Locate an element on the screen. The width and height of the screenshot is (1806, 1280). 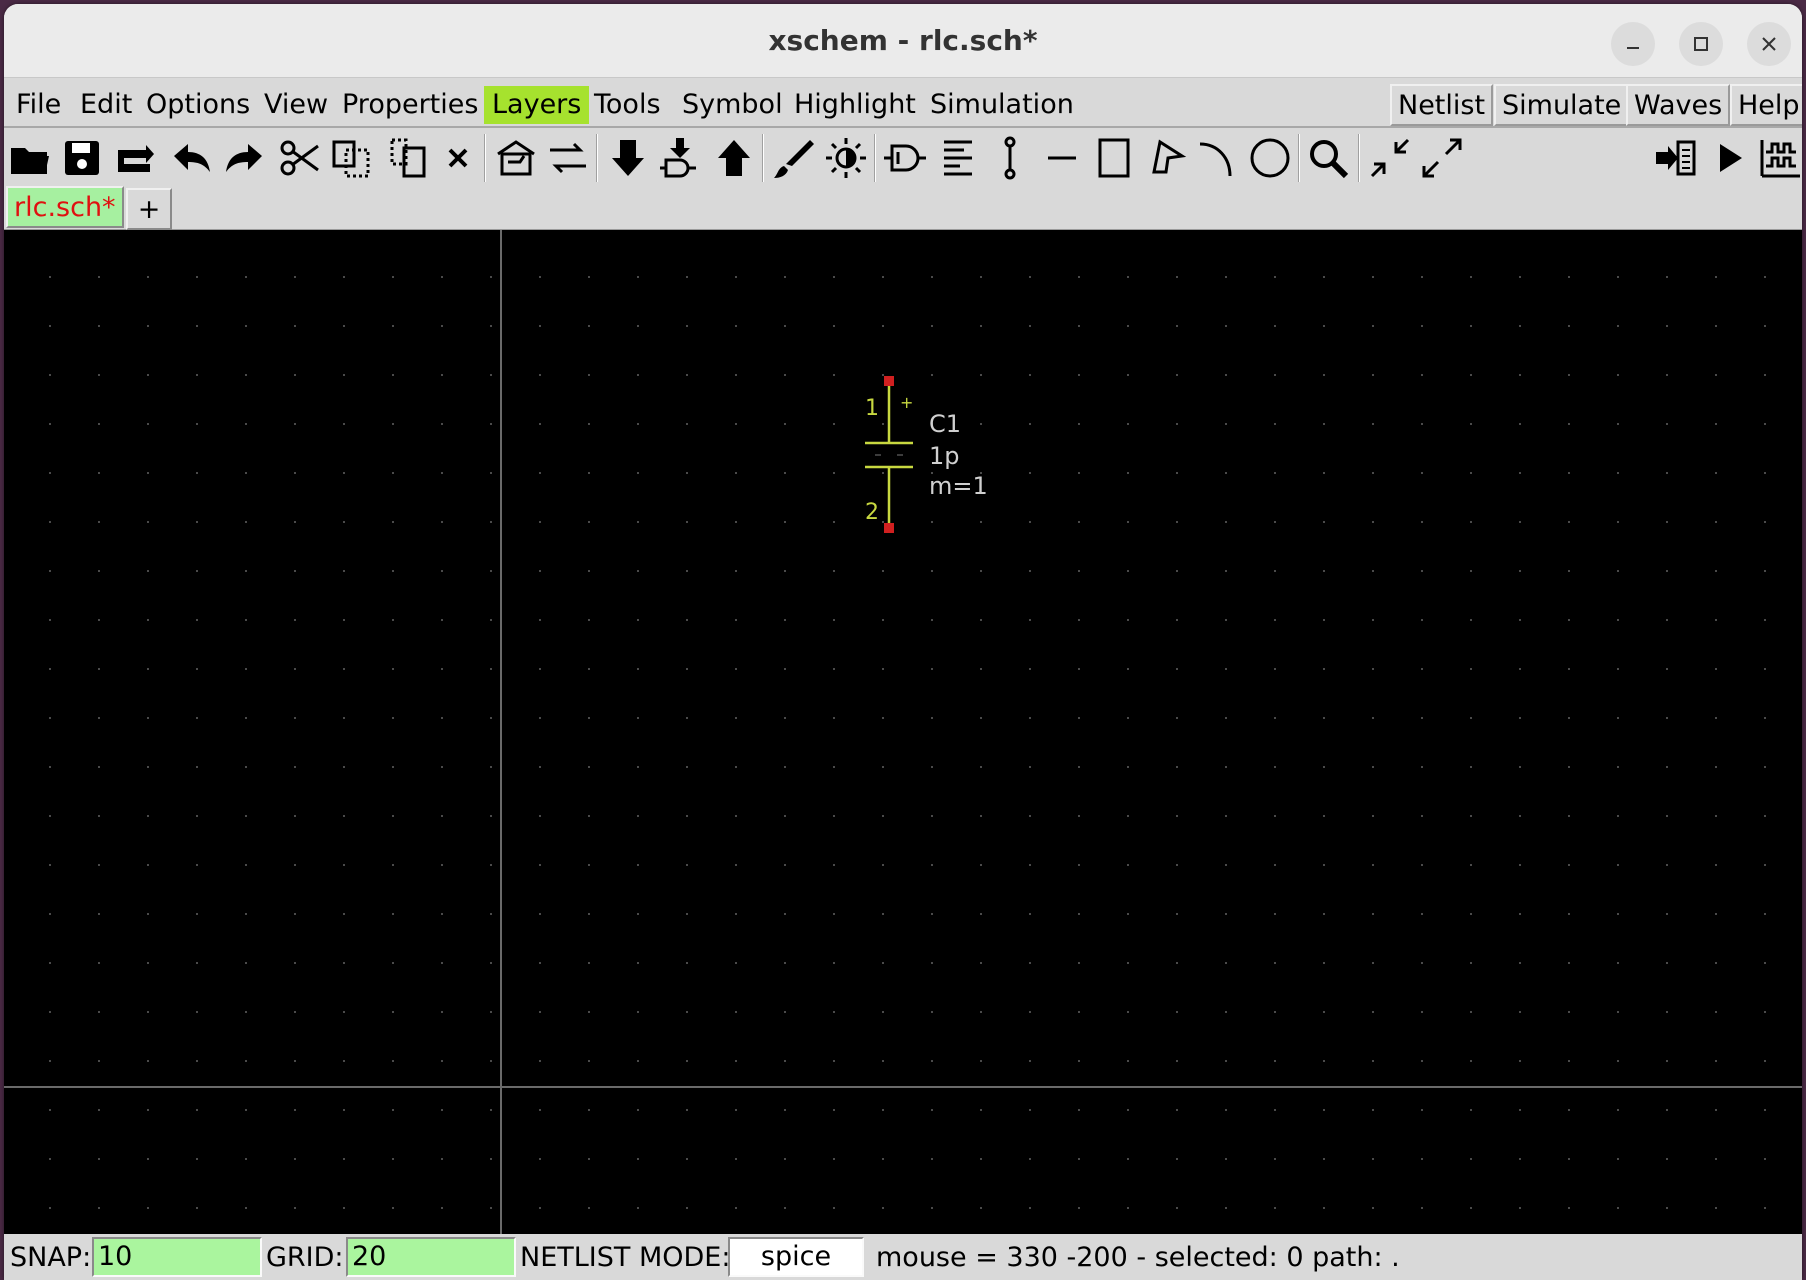
reload-icon is located at coordinates (134, 158).